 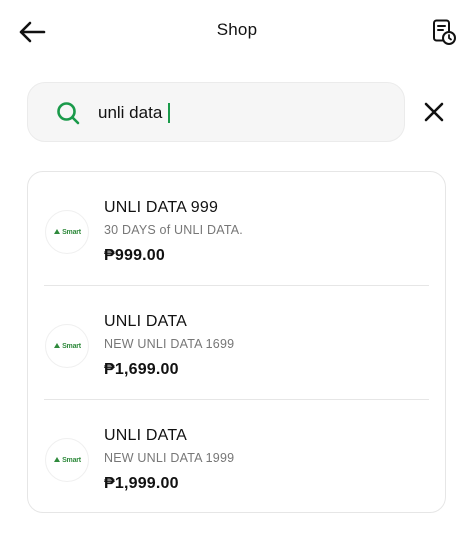 What do you see at coordinates (169, 113) in the screenshot?
I see `text-caret` at bounding box center [169, 113].